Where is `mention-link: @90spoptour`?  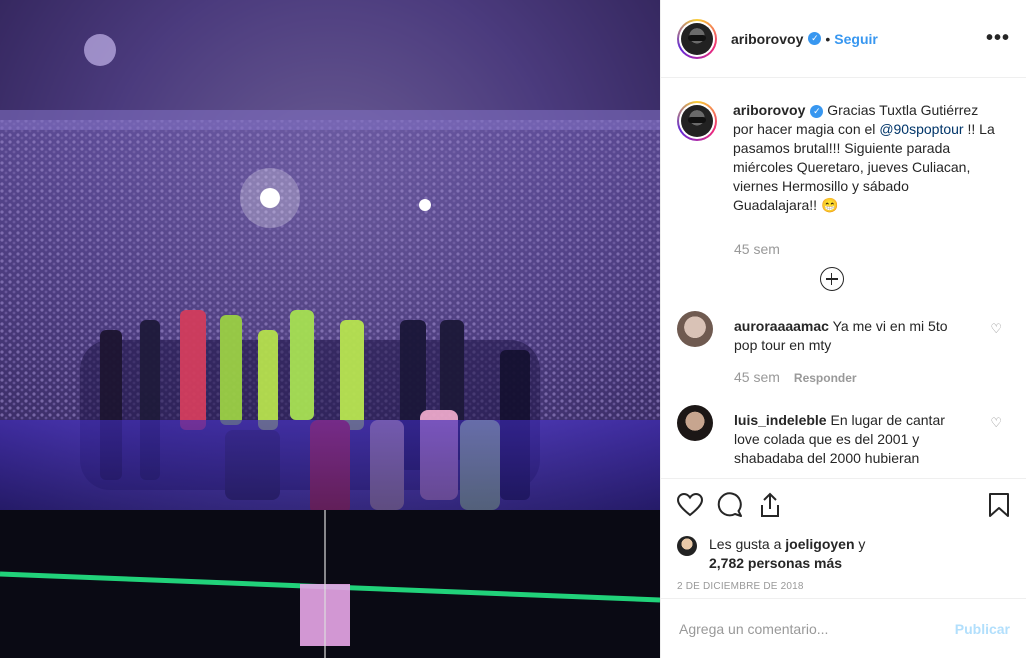 mention-link: @90spoptour is located at coordinates (921, 129).